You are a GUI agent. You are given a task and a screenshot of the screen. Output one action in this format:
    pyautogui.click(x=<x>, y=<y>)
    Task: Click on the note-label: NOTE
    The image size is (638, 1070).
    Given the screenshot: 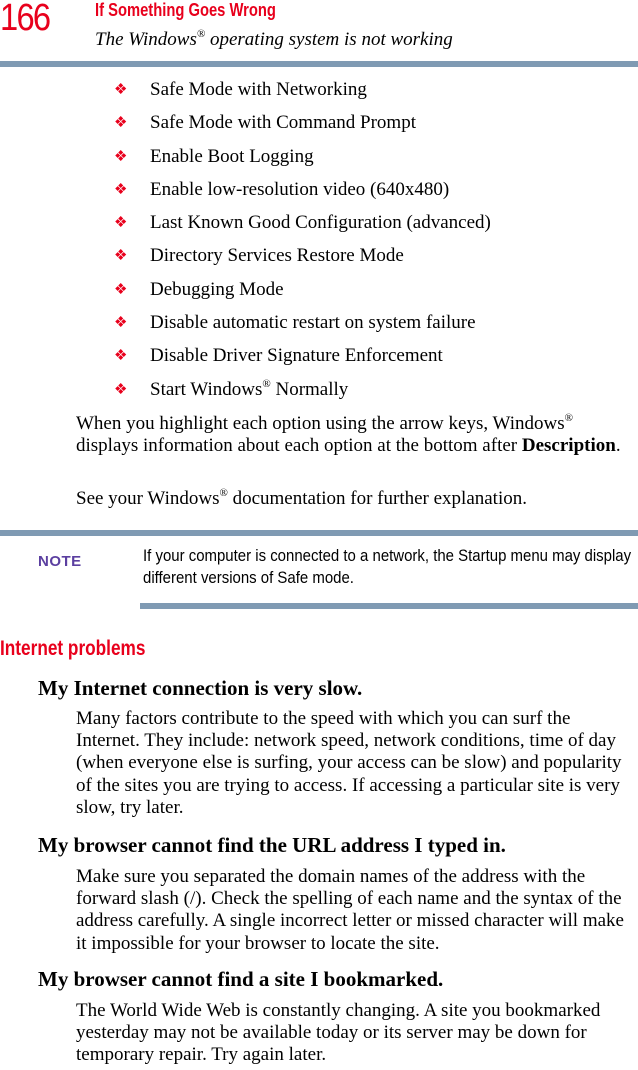 What is the action you would take?
    pyautogui.click(x=60, y=561)
    